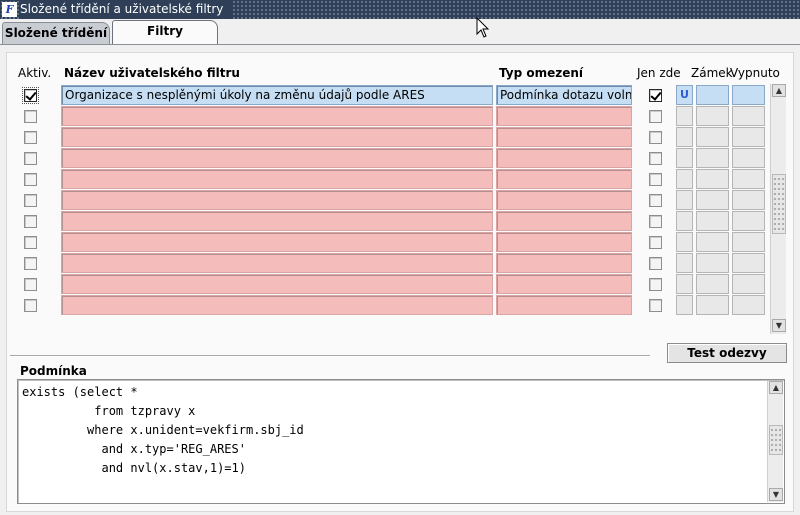 The width and height of the screenshot is (800, 515). I want to click on condition-scroll-thumb, so click(776, 440).